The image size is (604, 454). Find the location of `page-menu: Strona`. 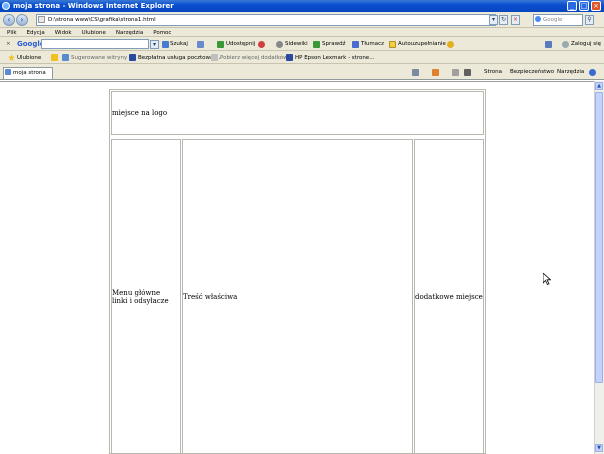

page-menu: Strona is located at coordinates (493, 72).